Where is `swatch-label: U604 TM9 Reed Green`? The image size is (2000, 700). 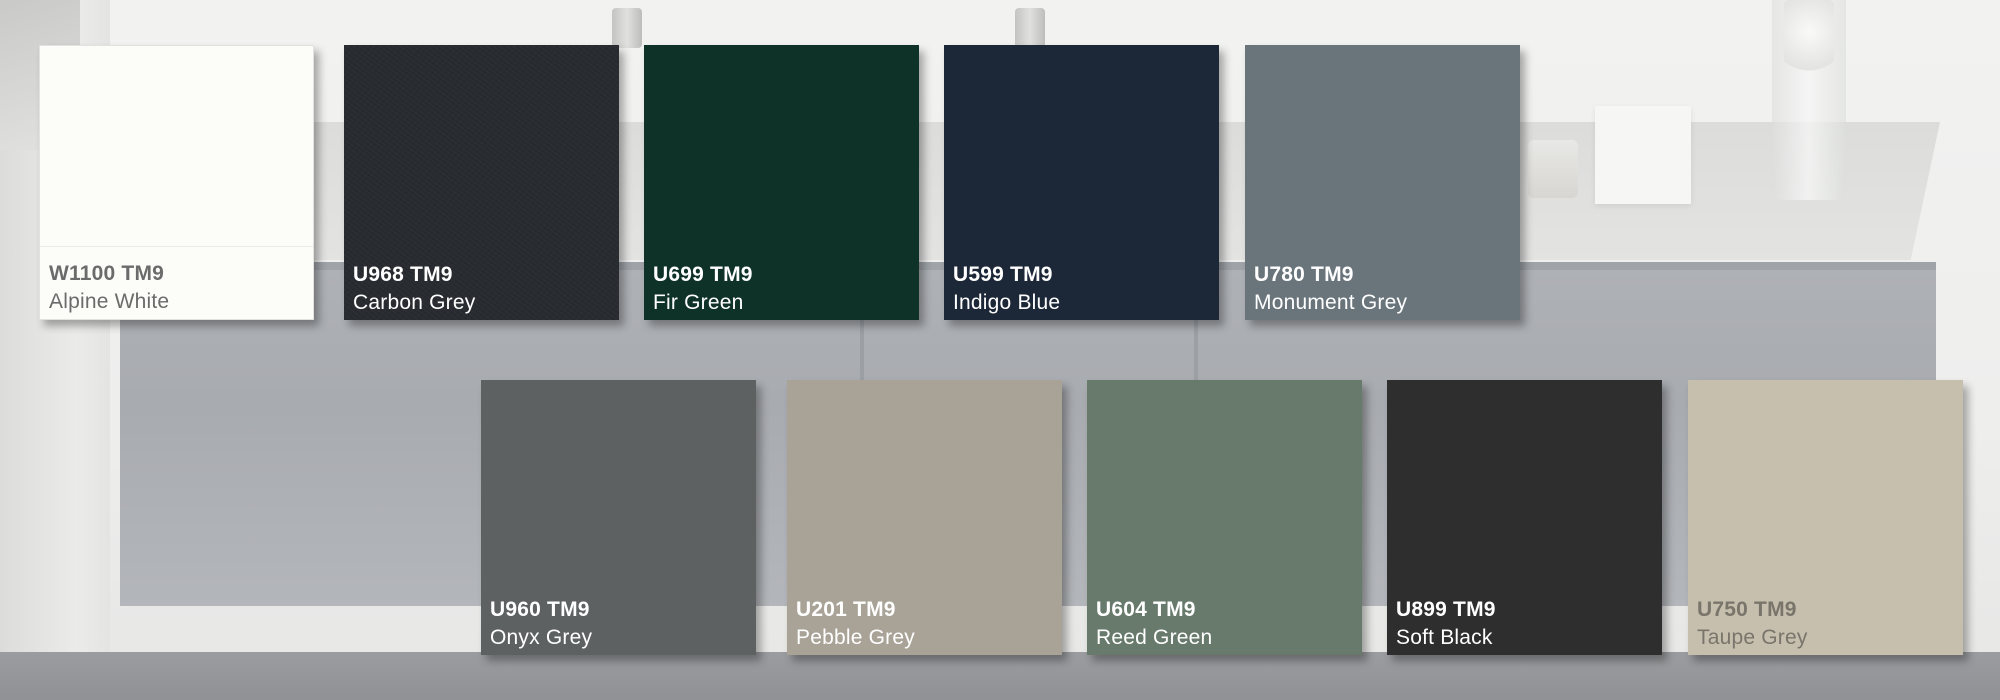
swatch-label: U604 TM9 Reed Green is located at coordinates (1154, 623).